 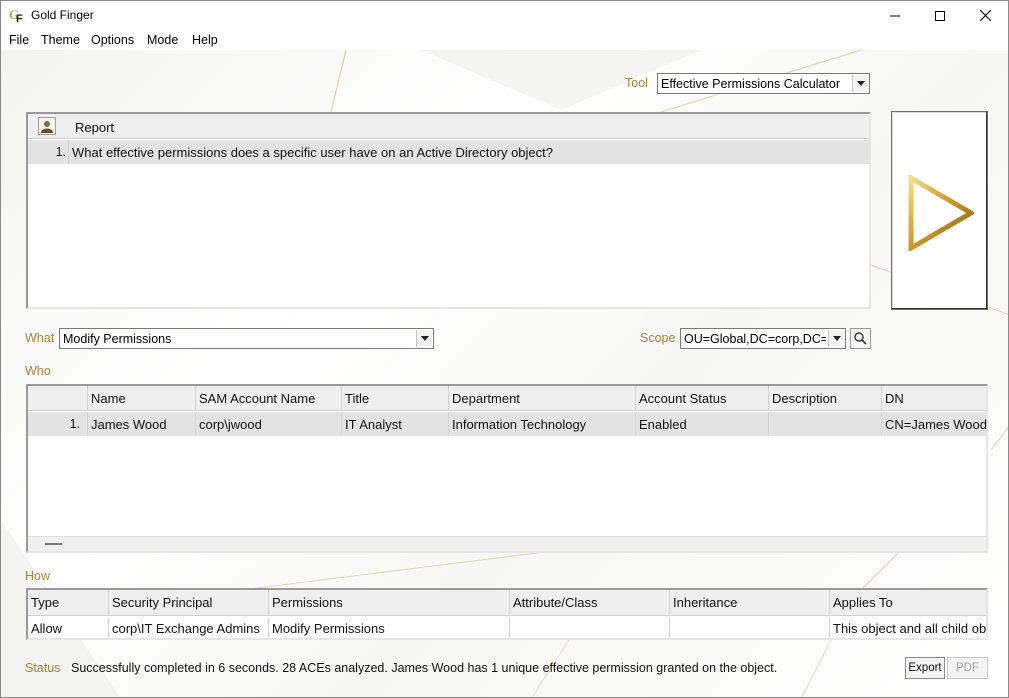 What do you see at coordinates (268, 424) in the screenshot?
I see `cell-sam: corp\jwood` at bounding box center [268, 424].